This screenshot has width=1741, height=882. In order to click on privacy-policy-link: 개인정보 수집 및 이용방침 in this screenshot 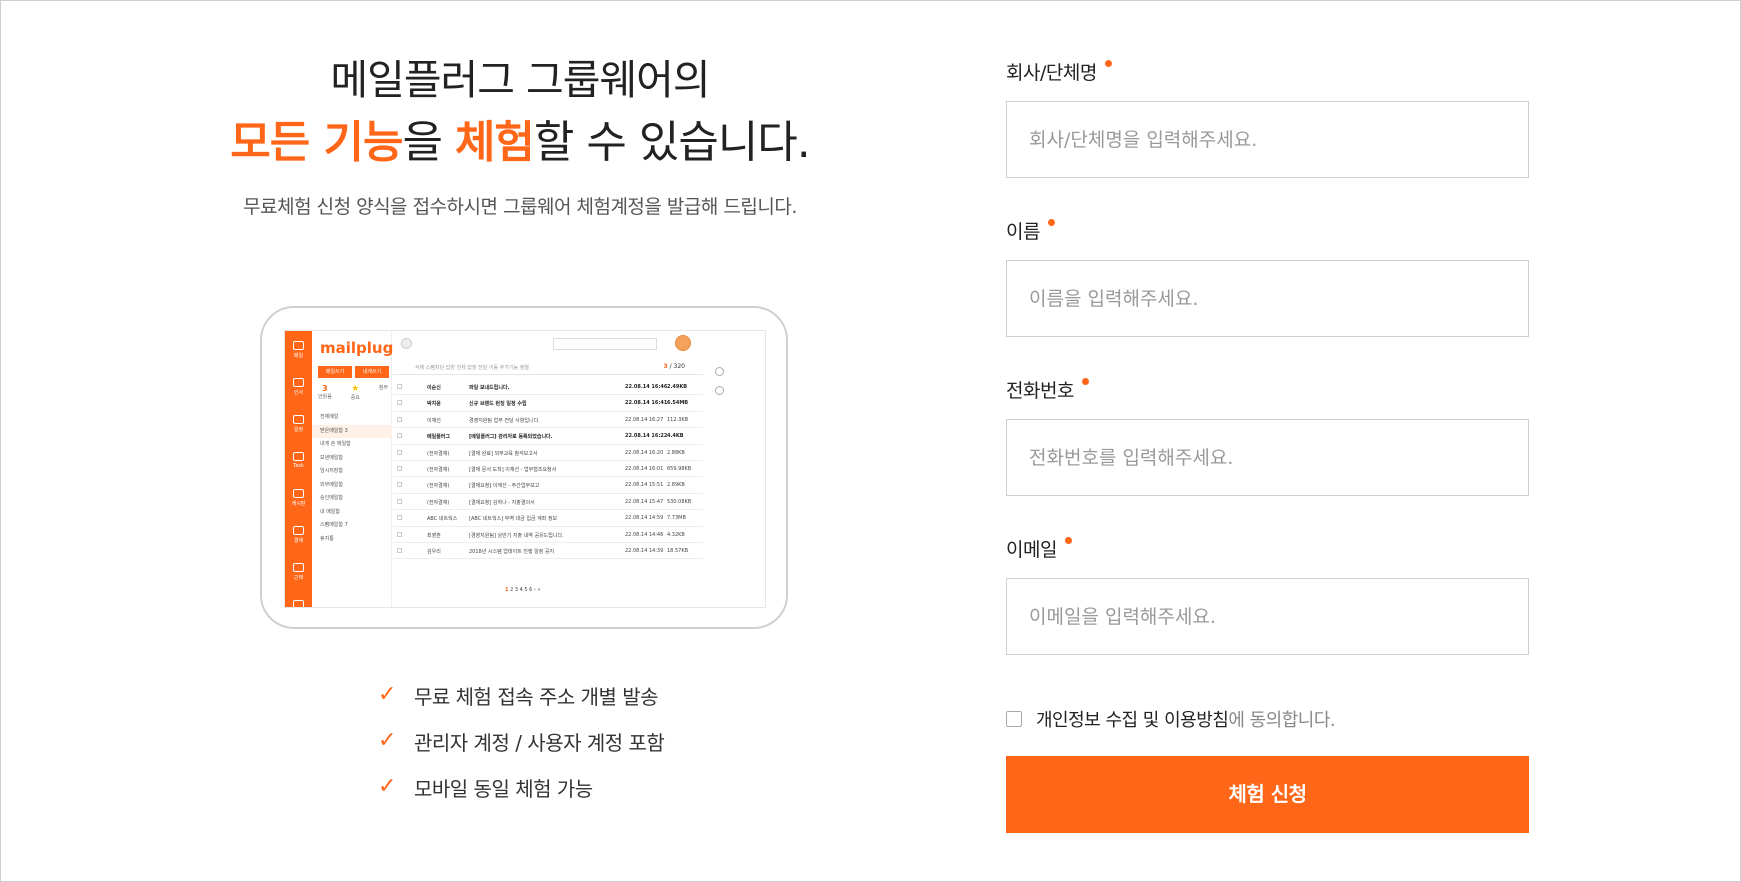, I will do `click(1132, 719)`.